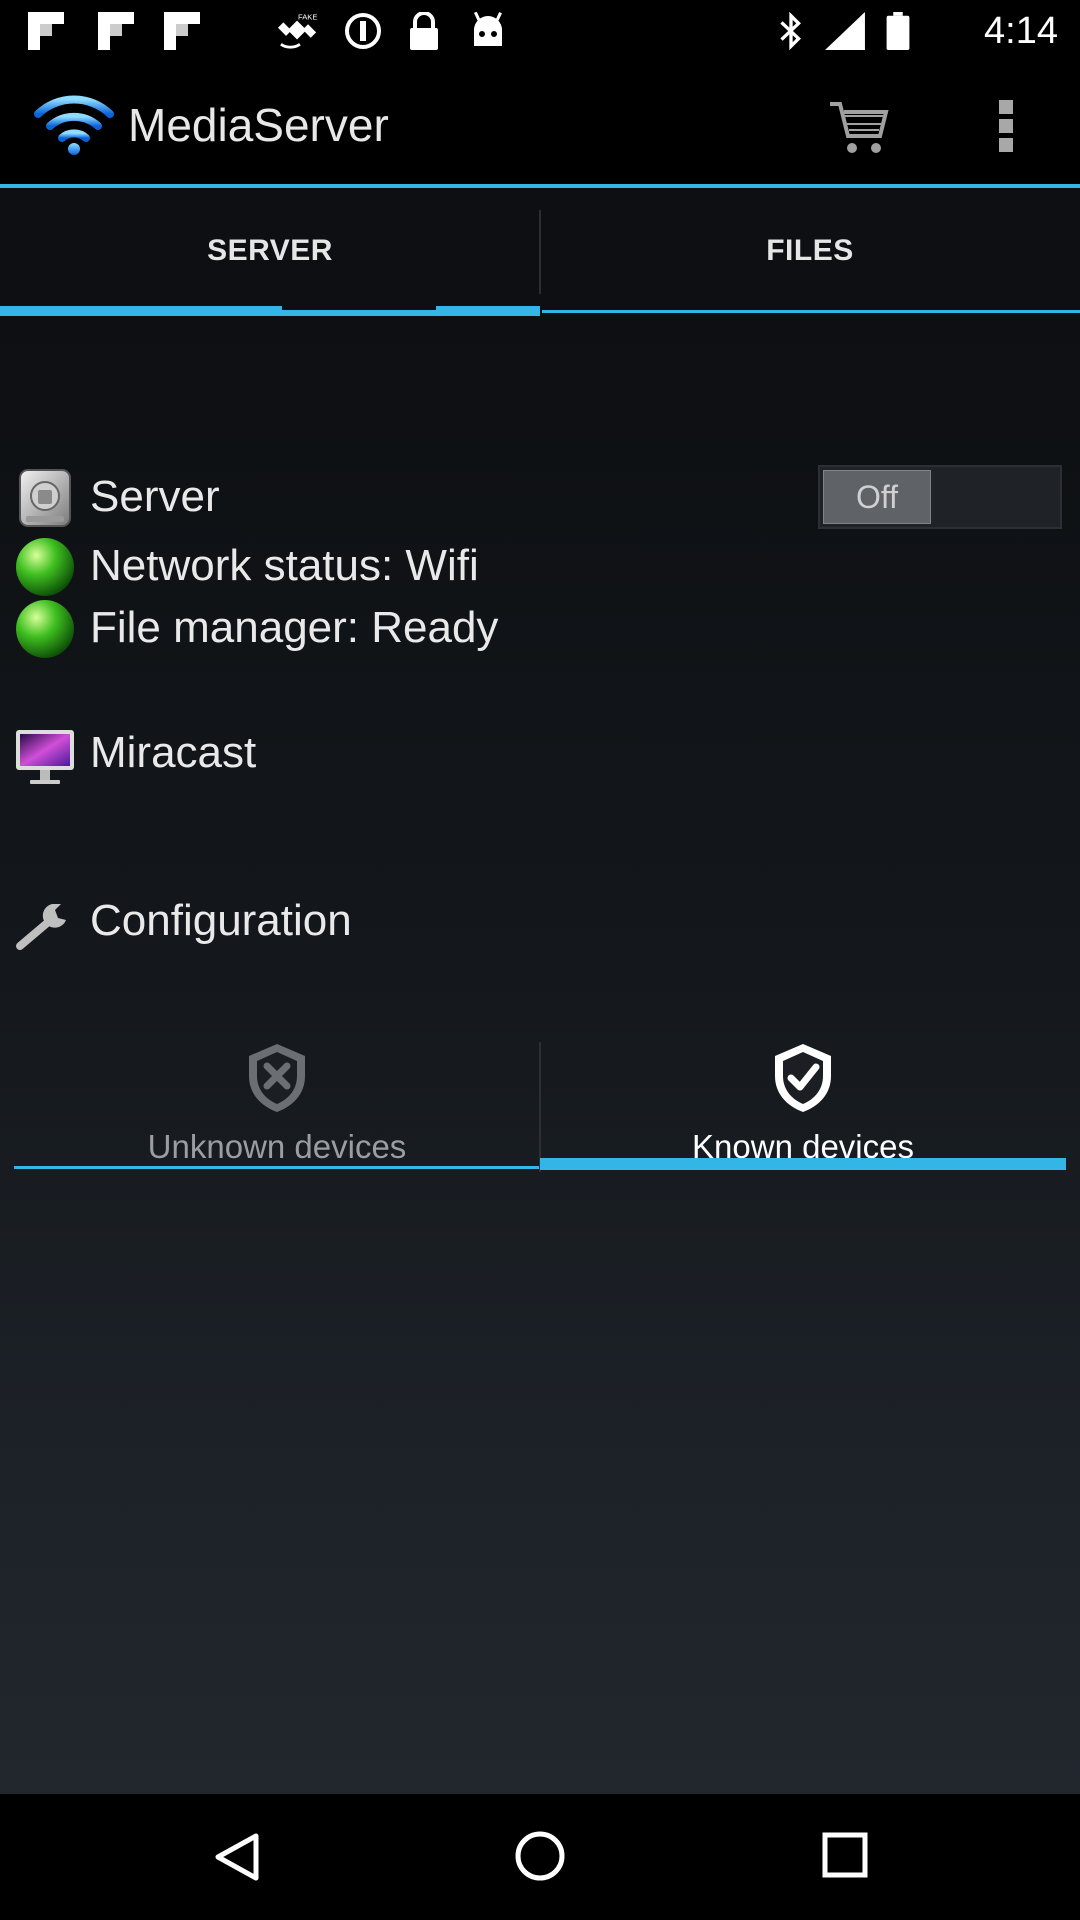  What do you see at coordinates (236, 1857) in the screenshot?
I see `back-icon` at bounding box center [236, 1857].